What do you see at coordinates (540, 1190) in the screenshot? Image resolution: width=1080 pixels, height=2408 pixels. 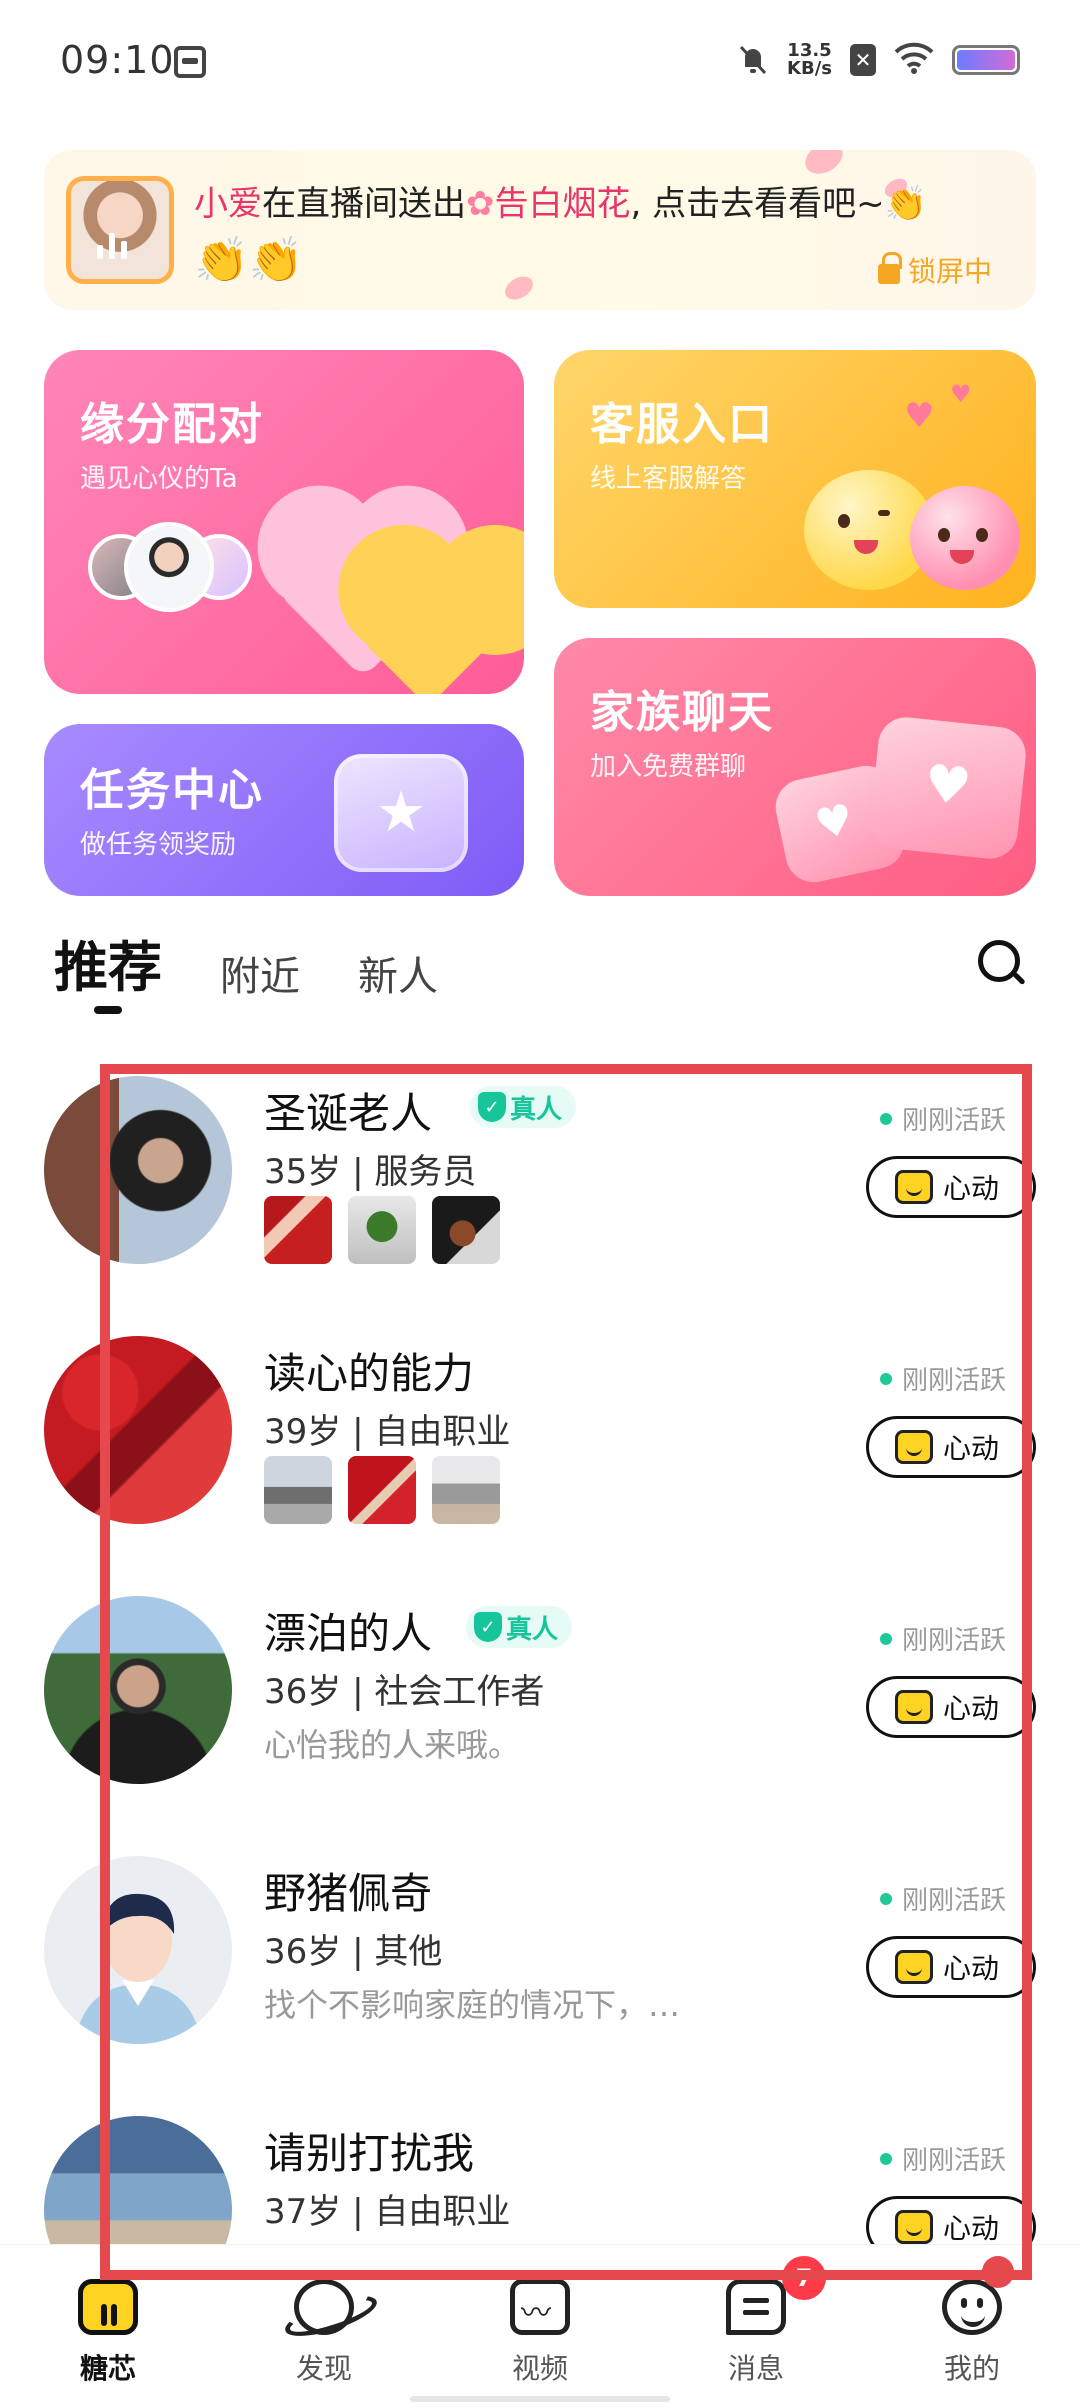 I see `list-item: 圣诞老人 ✓ 真人 35岁 | 服务员 刚刚活跃 心动` at bounding box center [540, 1190].